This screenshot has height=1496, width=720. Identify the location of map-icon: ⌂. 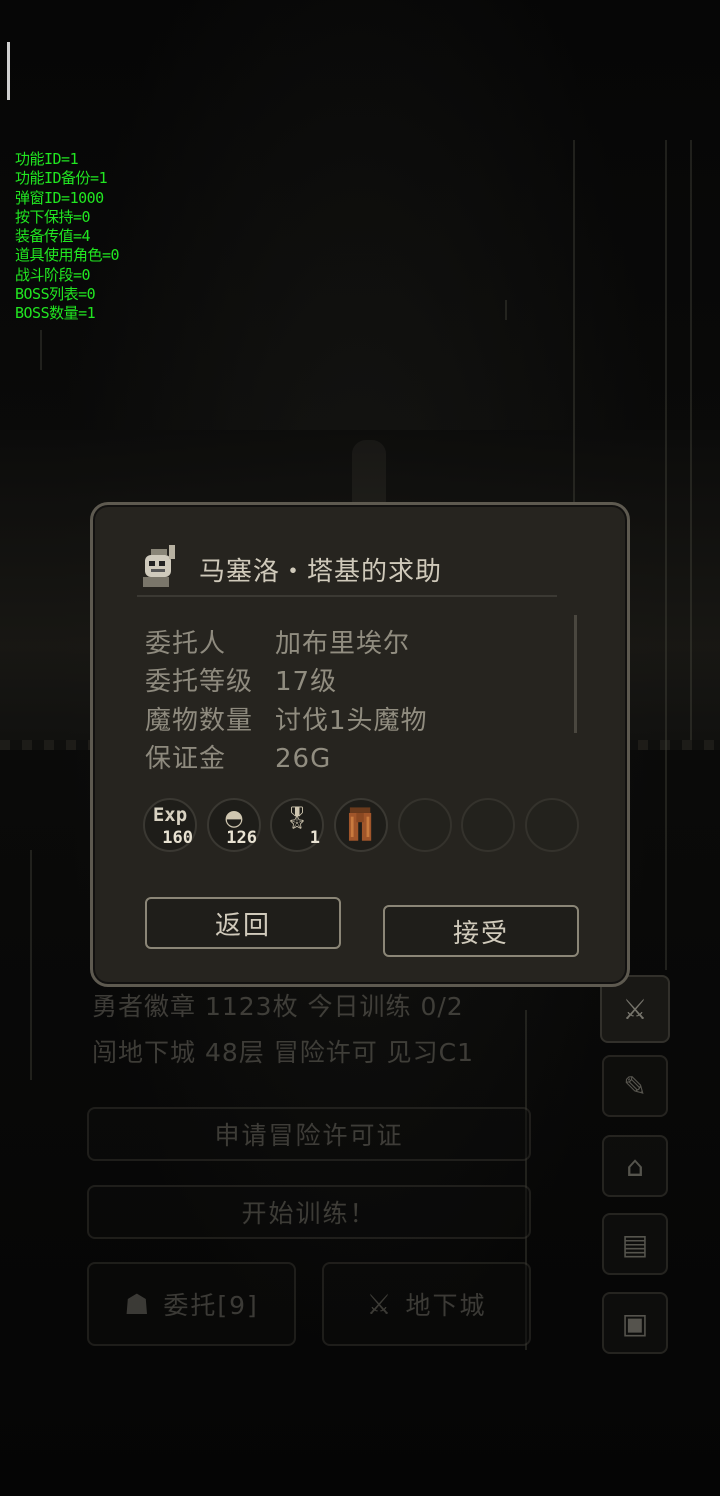
(635, 1166).